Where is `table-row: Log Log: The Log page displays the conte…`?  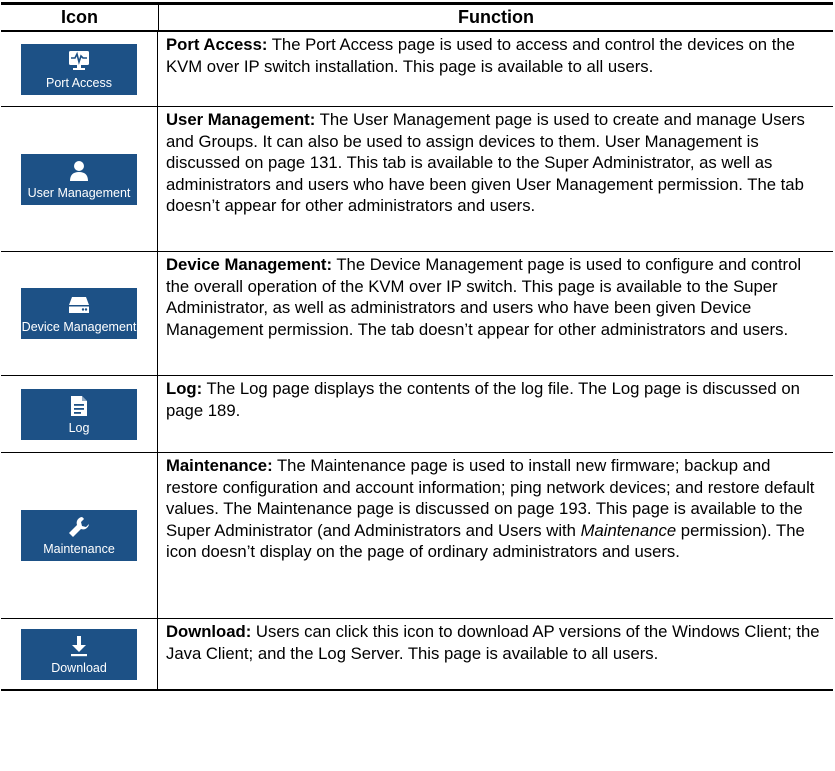 table-row: Log Log: The Log page displays the conte… is located at coordinates (417, 414).